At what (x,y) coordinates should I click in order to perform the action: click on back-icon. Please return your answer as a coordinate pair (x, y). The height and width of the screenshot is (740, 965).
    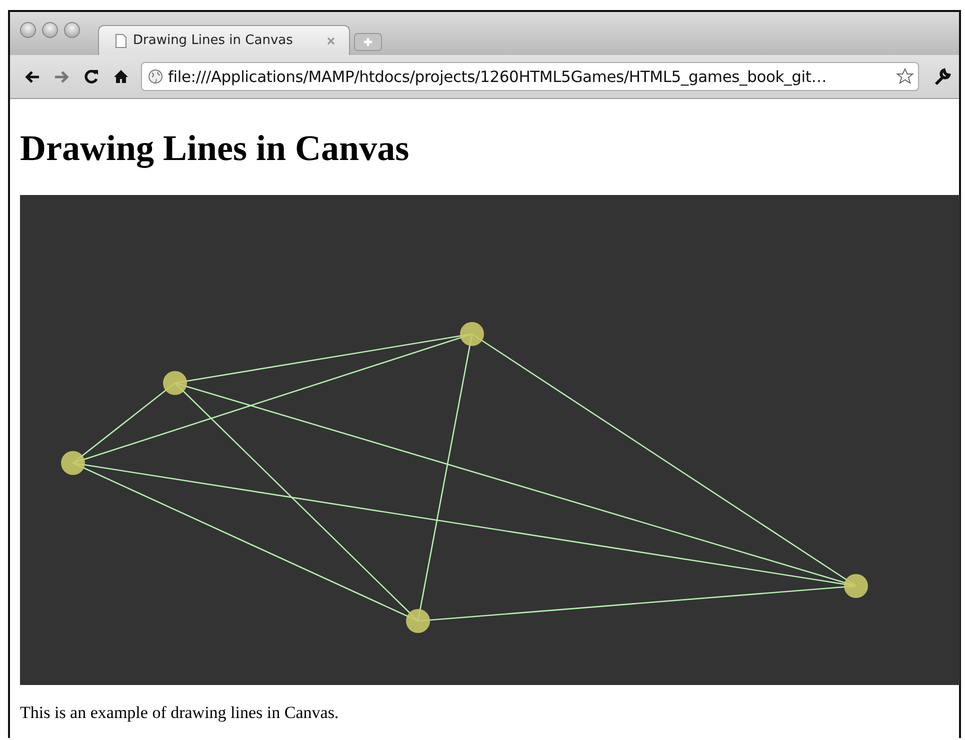
    Looking at the image, I should click on (32, 77).